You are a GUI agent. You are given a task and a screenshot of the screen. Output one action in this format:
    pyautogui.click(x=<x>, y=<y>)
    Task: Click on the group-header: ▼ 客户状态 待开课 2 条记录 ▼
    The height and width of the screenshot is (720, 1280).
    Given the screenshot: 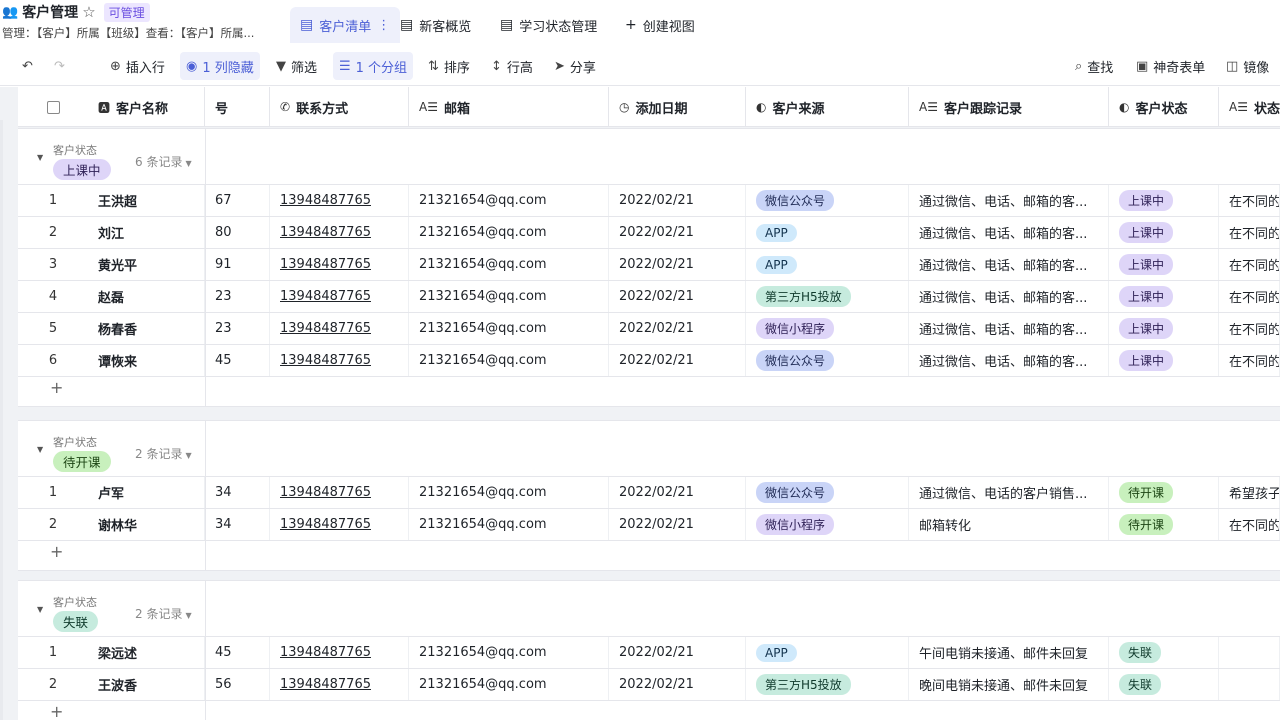 What is the action you would take?
    pyautogui.click(x=649, y=449)
    